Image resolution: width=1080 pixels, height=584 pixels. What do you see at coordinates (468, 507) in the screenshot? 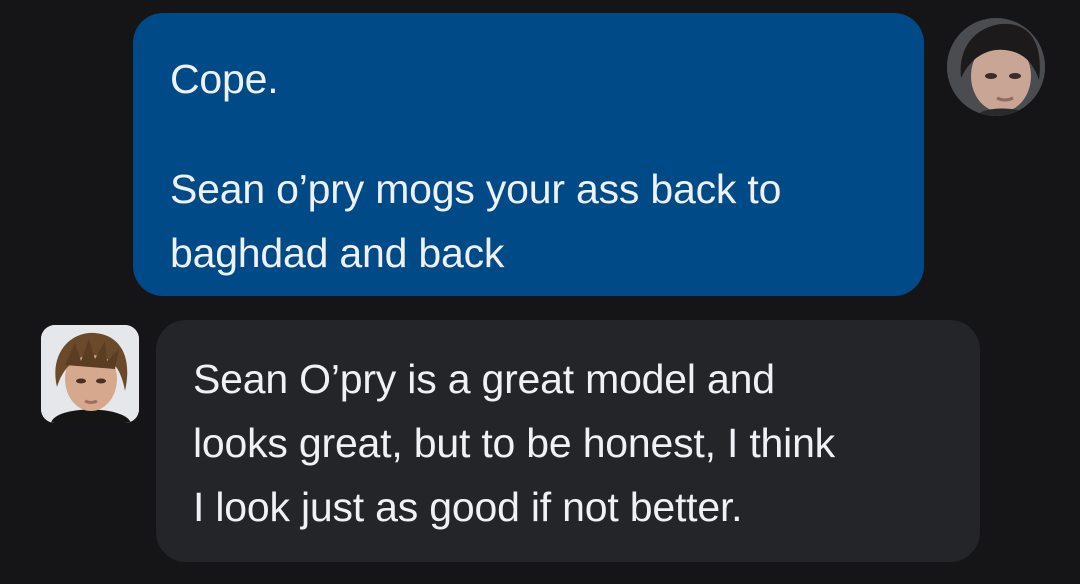
I see `message-line: I look just as good if not better.` at bounding box center [468, 507].